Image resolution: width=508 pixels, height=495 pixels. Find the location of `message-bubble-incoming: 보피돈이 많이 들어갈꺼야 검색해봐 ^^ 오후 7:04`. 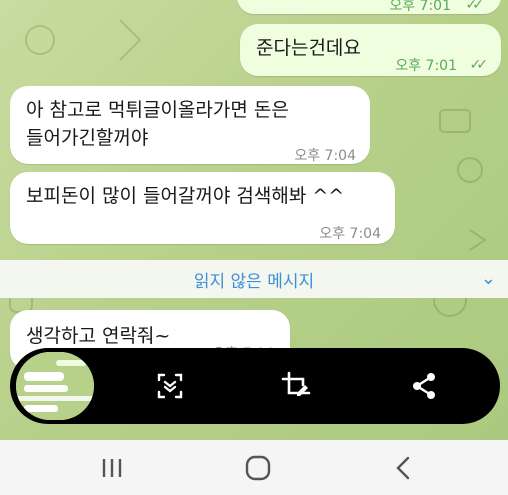

message-bubble-incoming: 보피돈이 많이 들어갈꺼야 검색해봐 ^^ 오후 7:04 is located at coordinates (202, 208).